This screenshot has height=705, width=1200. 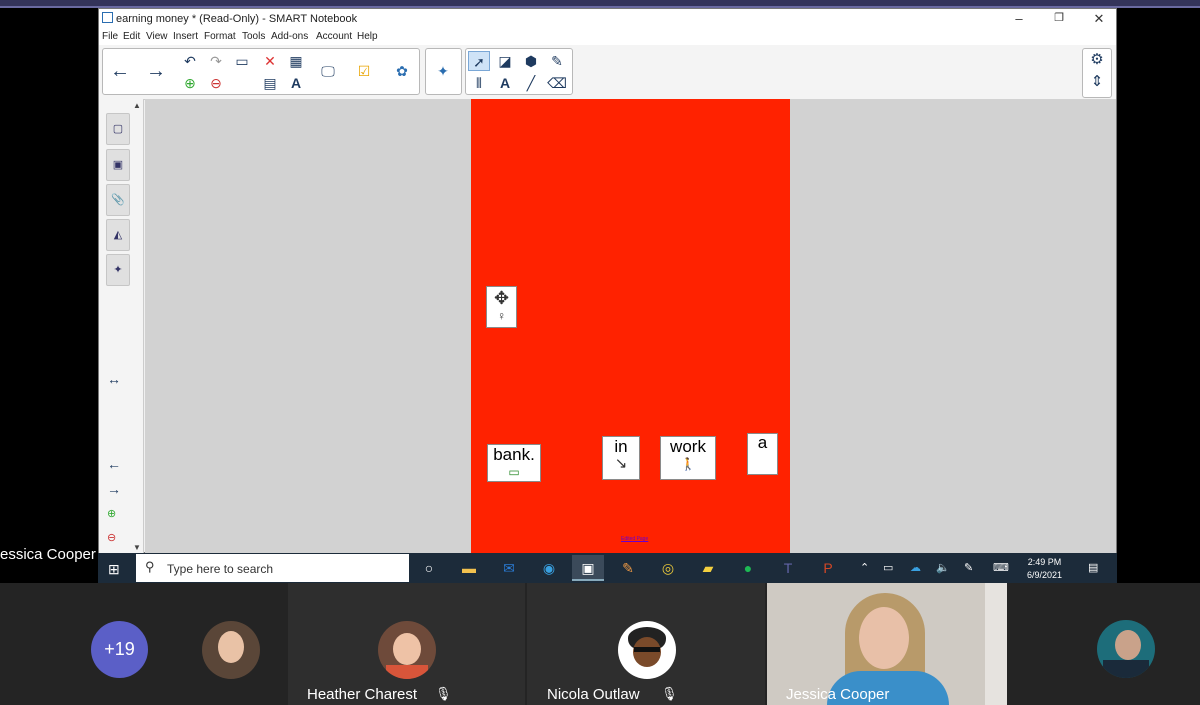 I want to click on pen-tray-icon: ✎, so click(x=968, y=567).